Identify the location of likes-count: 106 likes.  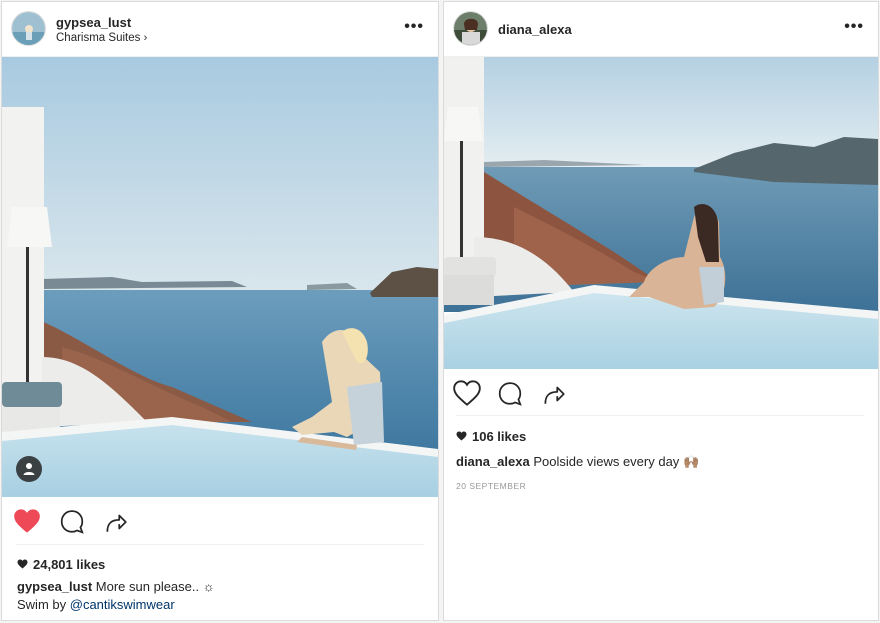
(491, 436).